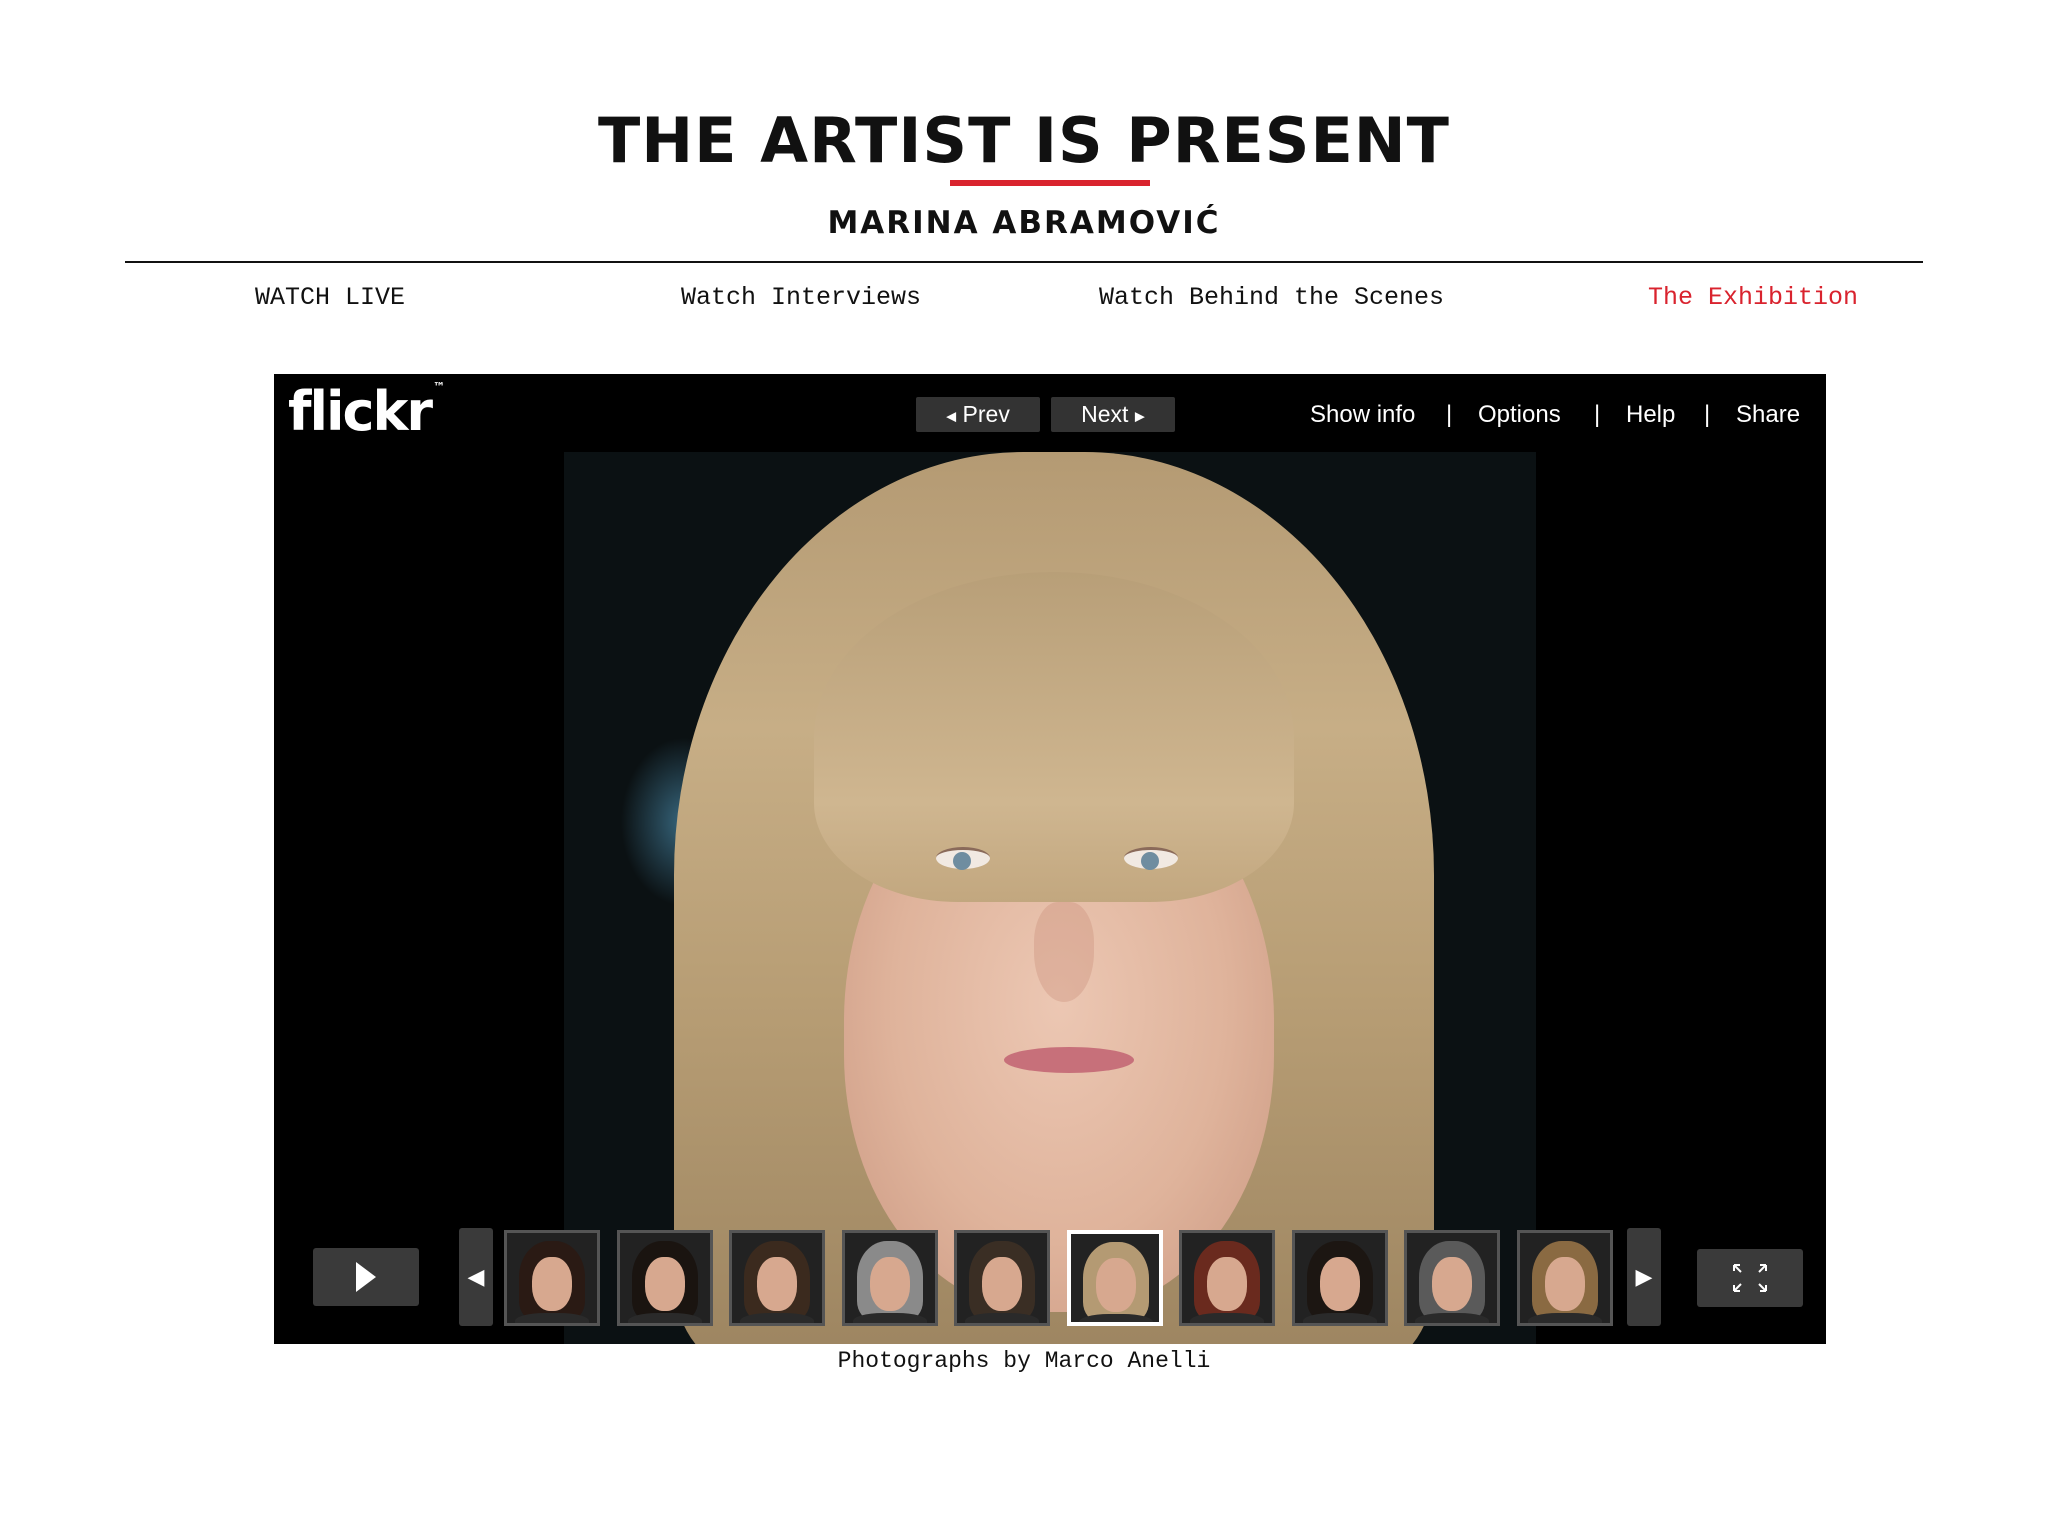  I want to click on fullscreen-icon, so click(1750, 1278).